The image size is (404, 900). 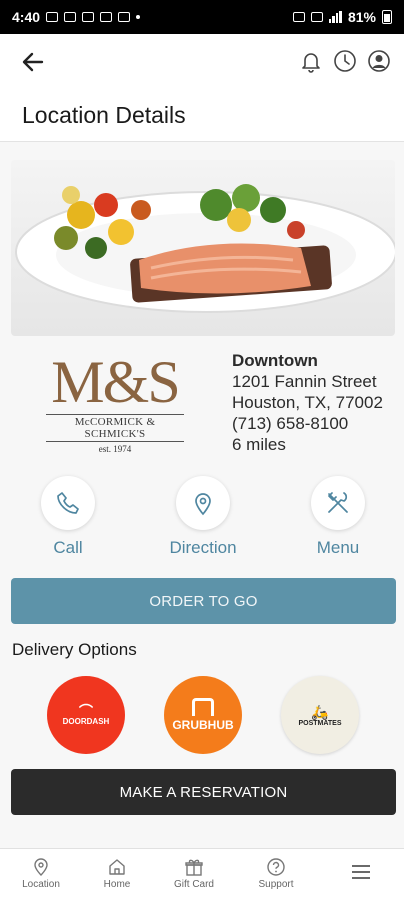 I want to click on message-icon, so click(x=52, y=17).